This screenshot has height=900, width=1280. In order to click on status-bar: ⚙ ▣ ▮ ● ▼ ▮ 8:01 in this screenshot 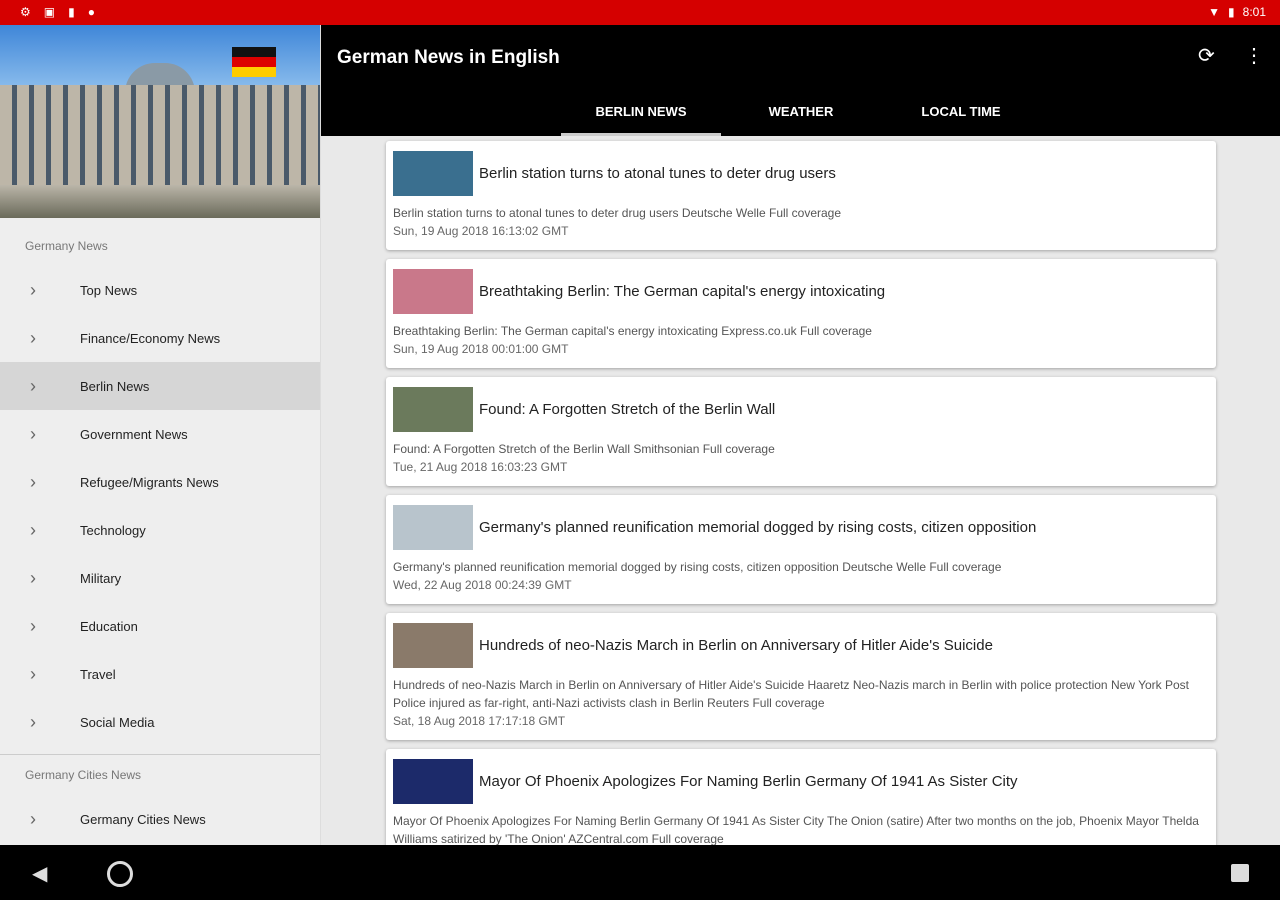, I will do `click(640, 12)`.